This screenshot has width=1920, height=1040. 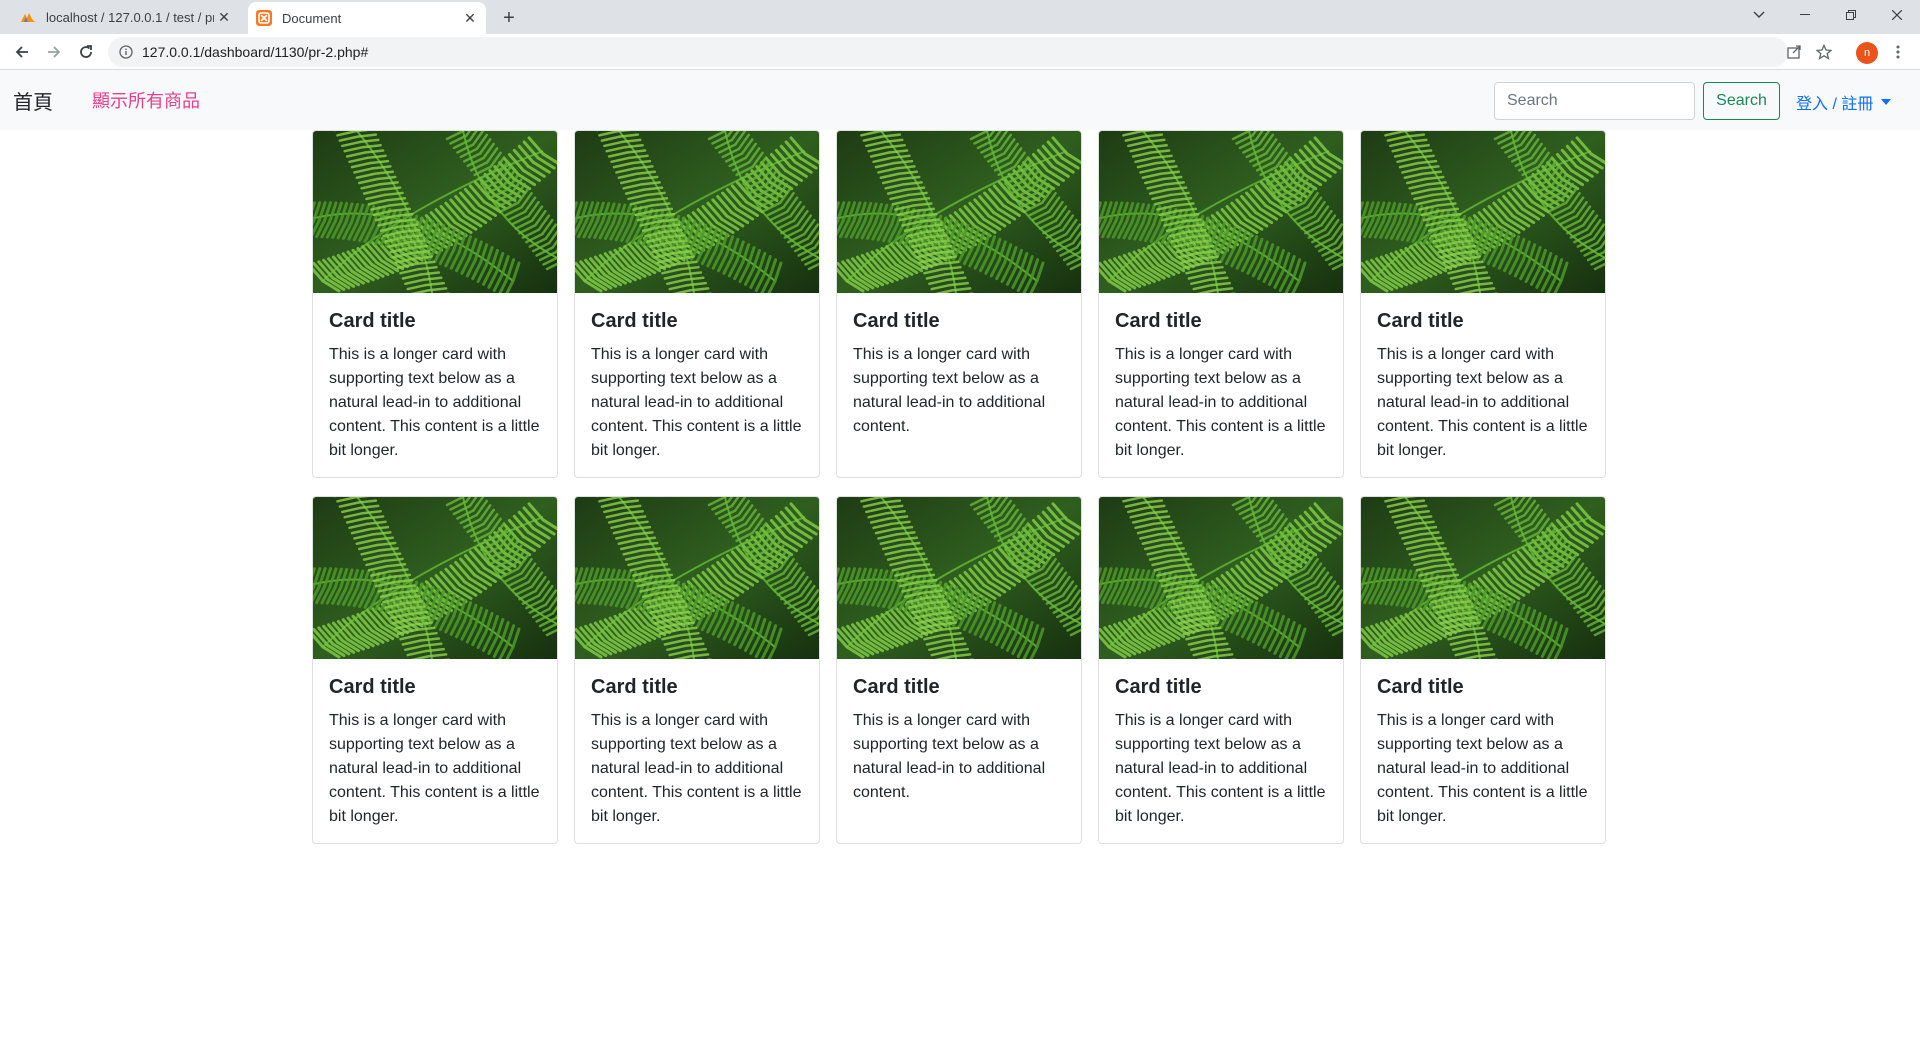 What do you see at coordinates (1897, 15) in the screenshot?
I see `close-window-icon` at bounding box center [1897, 15].